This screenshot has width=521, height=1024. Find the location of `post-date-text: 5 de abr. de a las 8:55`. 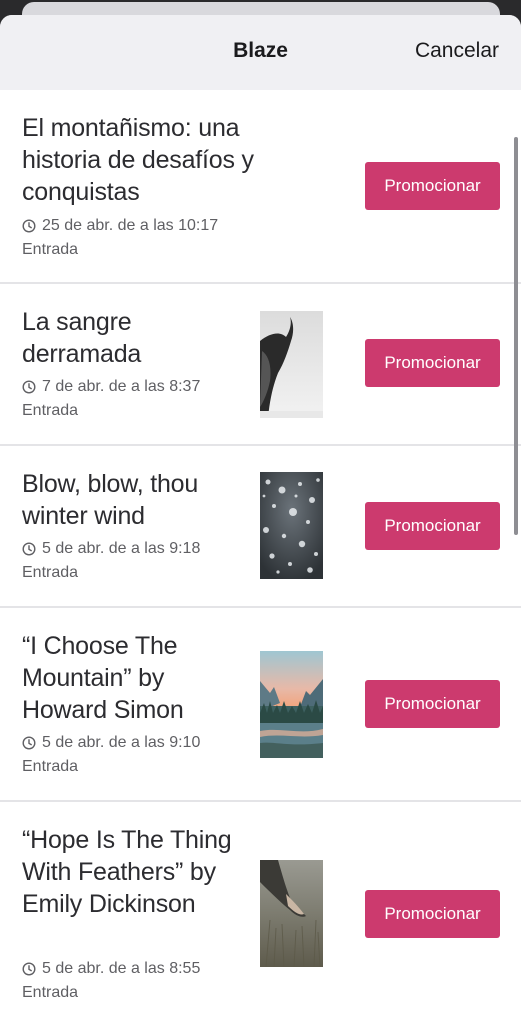

post-date-text: 5 de abr. de a las 8:55 is located at coordinates (121, 968).